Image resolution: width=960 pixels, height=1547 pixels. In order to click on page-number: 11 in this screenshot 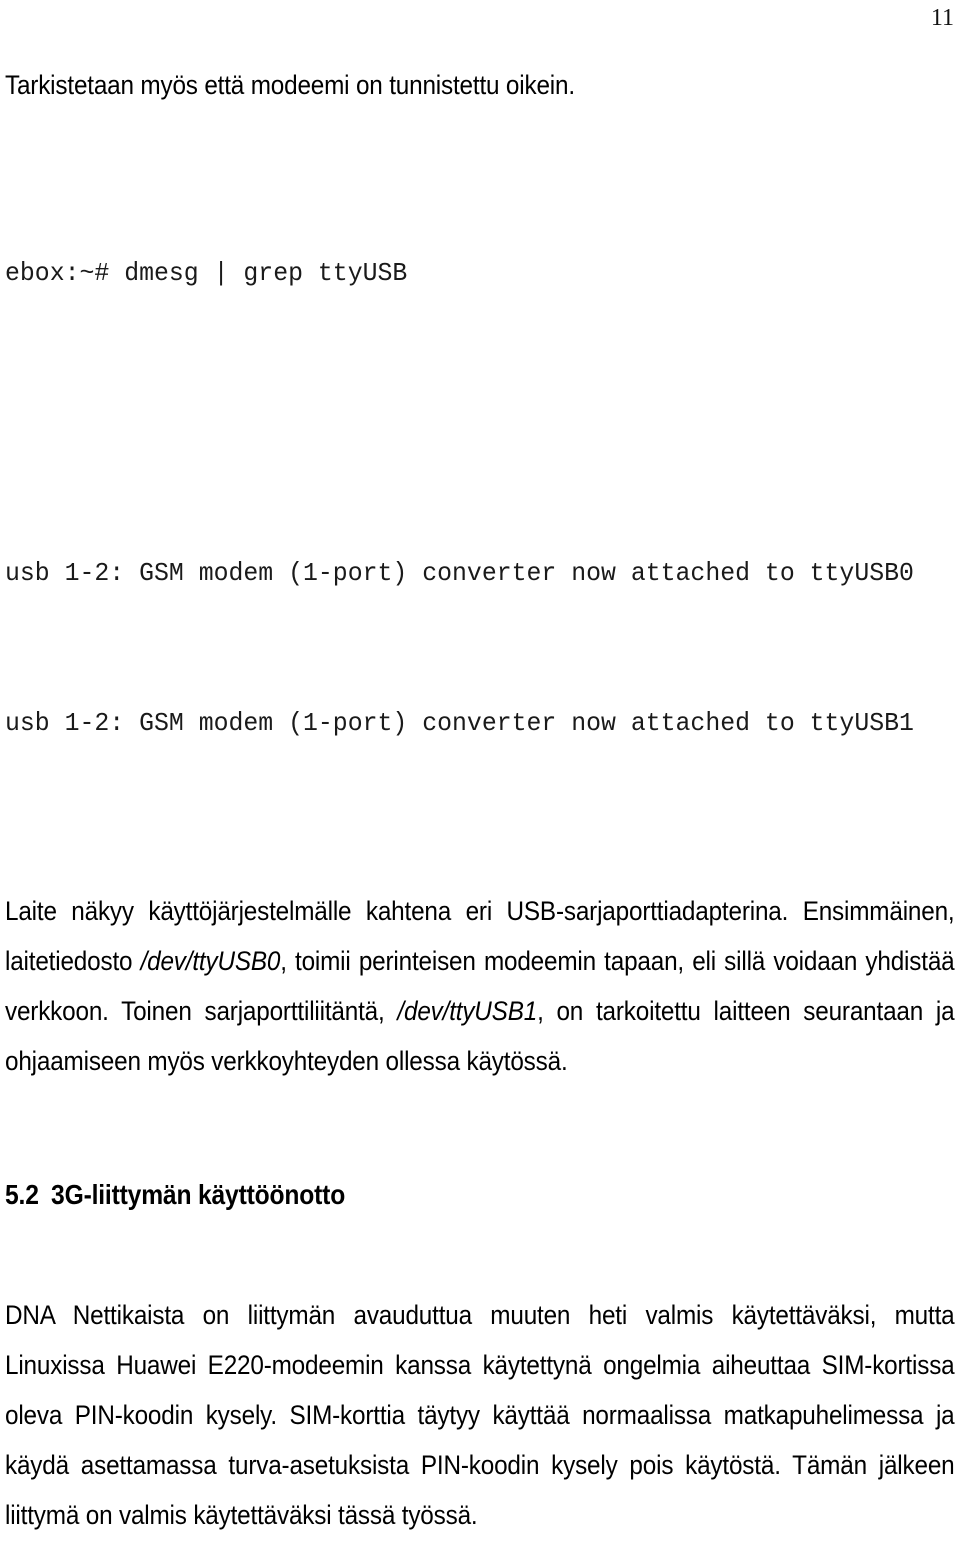, I will do `click(942, 18)`.